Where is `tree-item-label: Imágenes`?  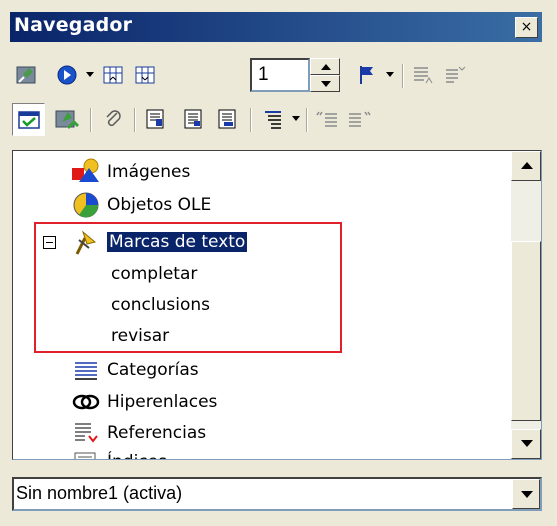 tree-item-label: Imágenes is located at coordinates (149, 172).